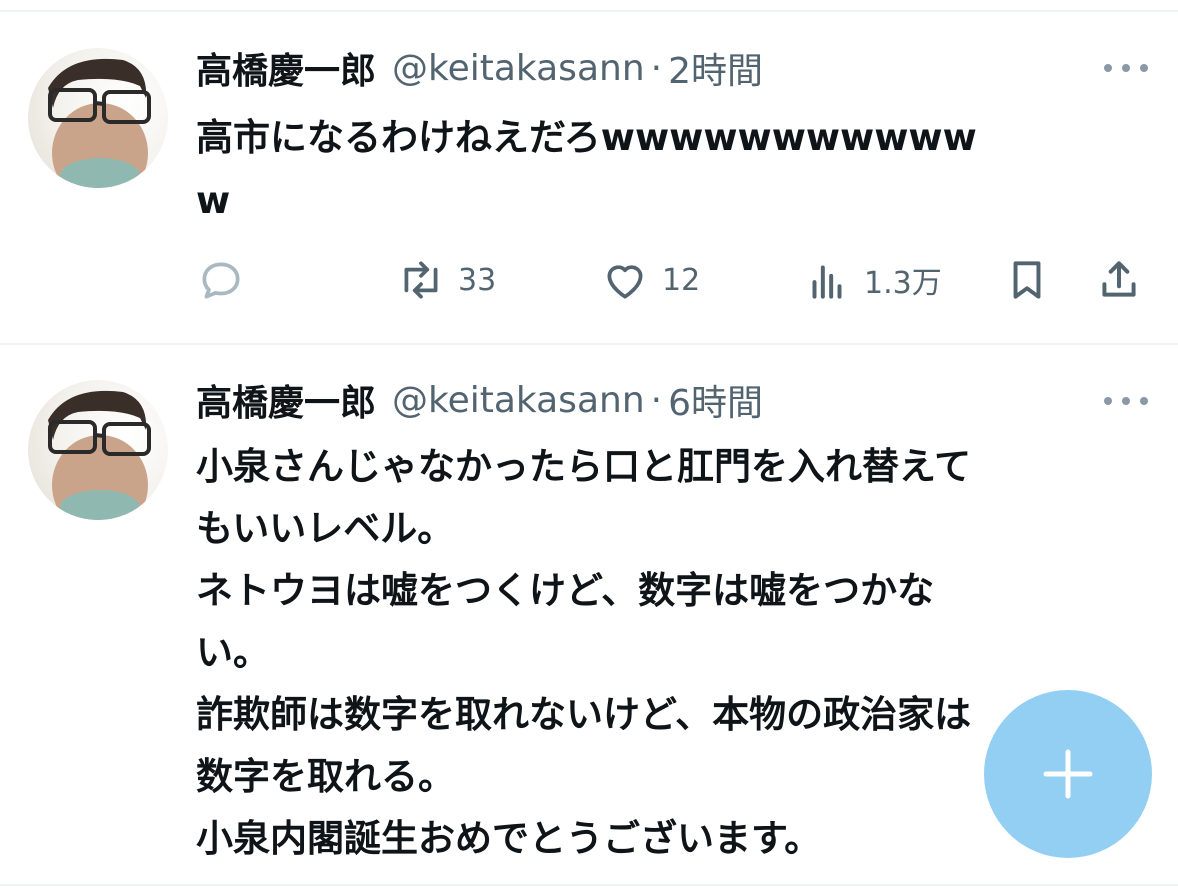 This screenshot has width=1178, height=893. Describe the element at coordinates (421, 280) in the screenshot. I see `retweet-icon` at that location.